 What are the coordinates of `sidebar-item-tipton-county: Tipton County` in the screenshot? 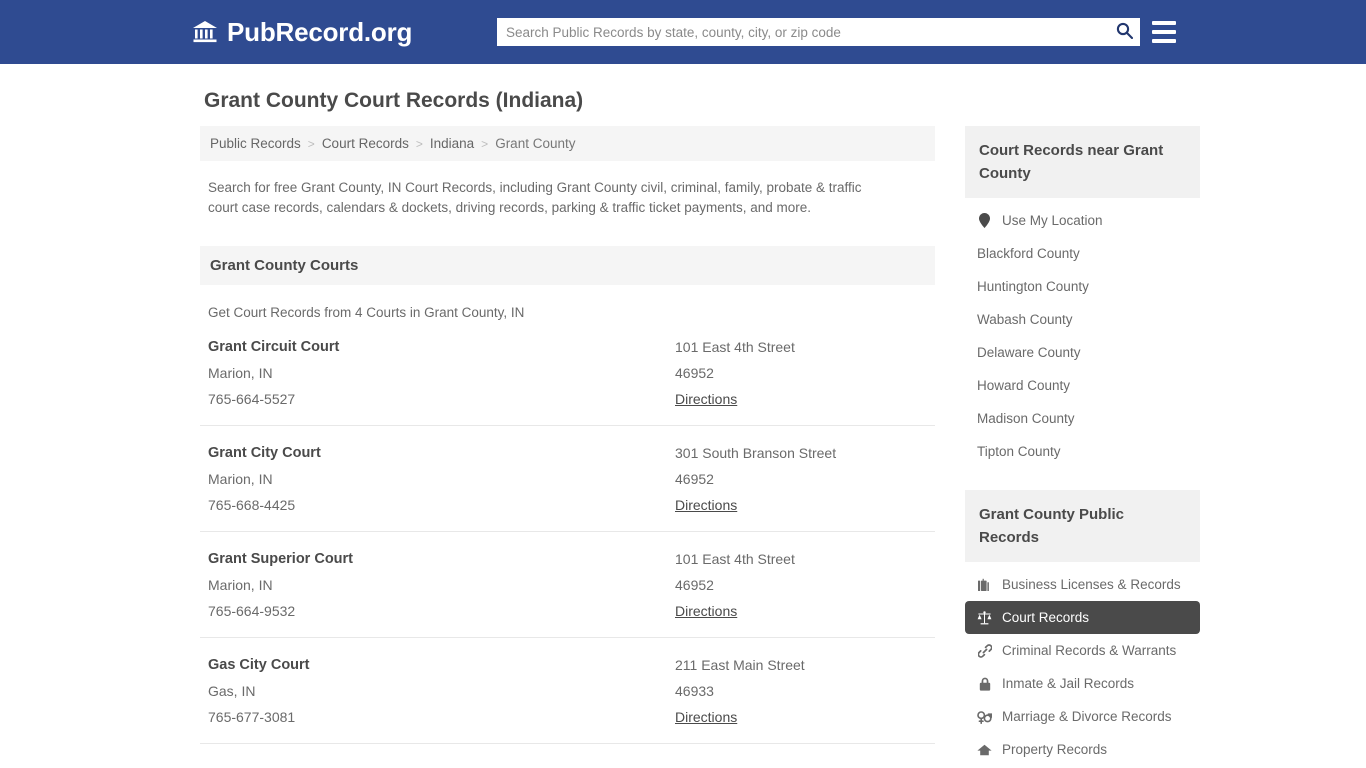 It's located at (1082, 451).